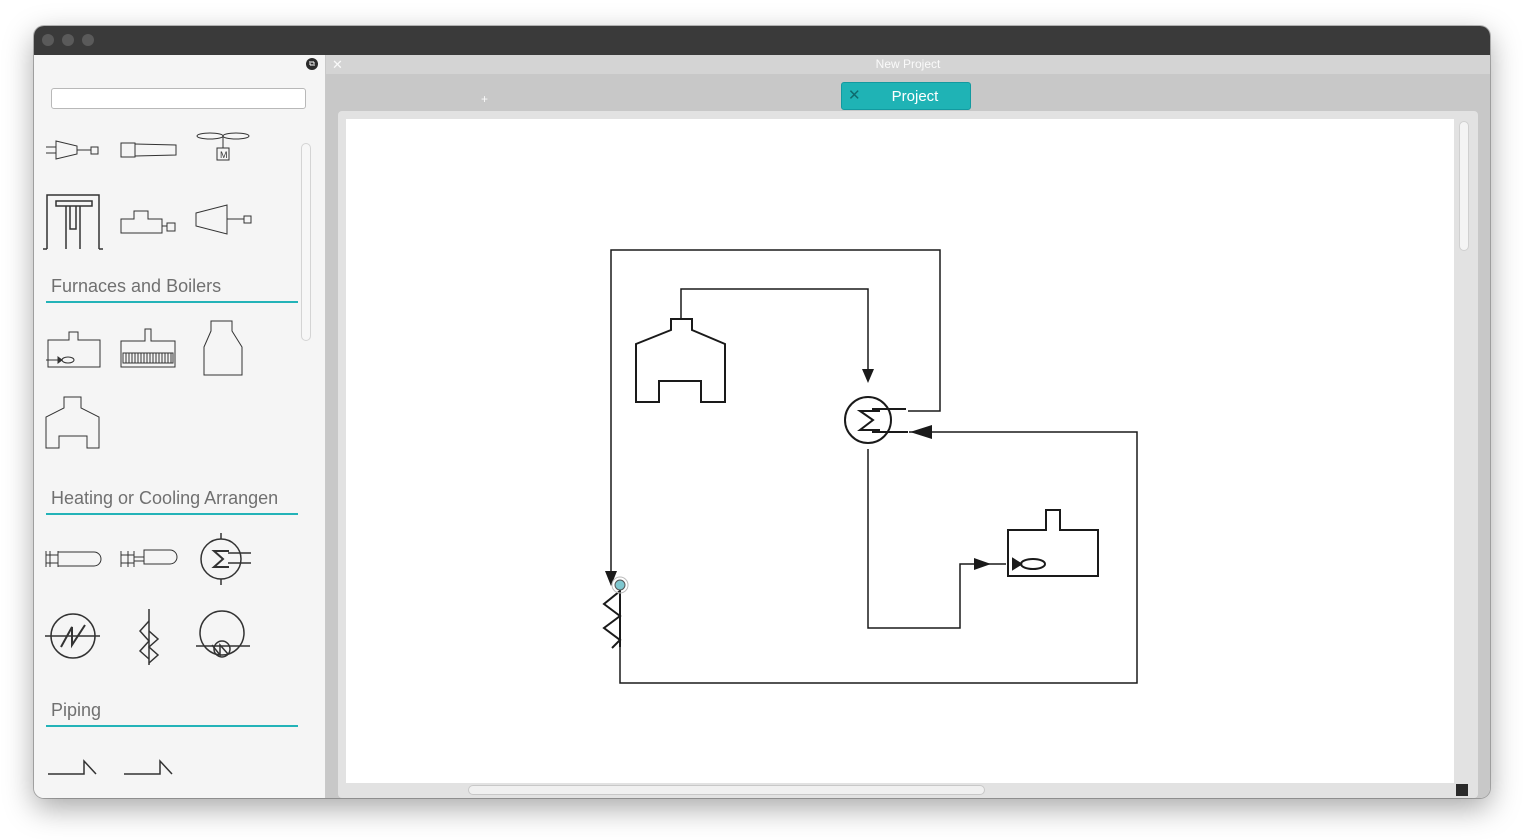 The image size is (1523, 840). I want to click on section-title-piping: Piping, so click(76, 710).